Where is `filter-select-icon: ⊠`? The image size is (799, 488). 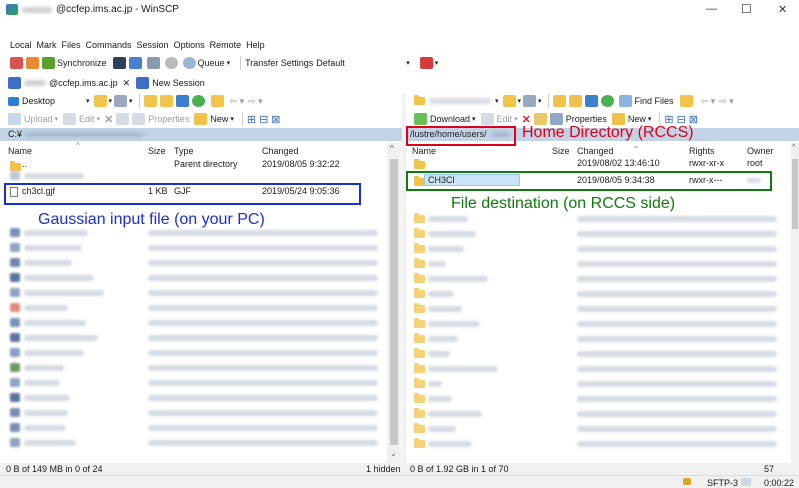
filter-select-icon: ⊠ is located at coordinates (275, 119).